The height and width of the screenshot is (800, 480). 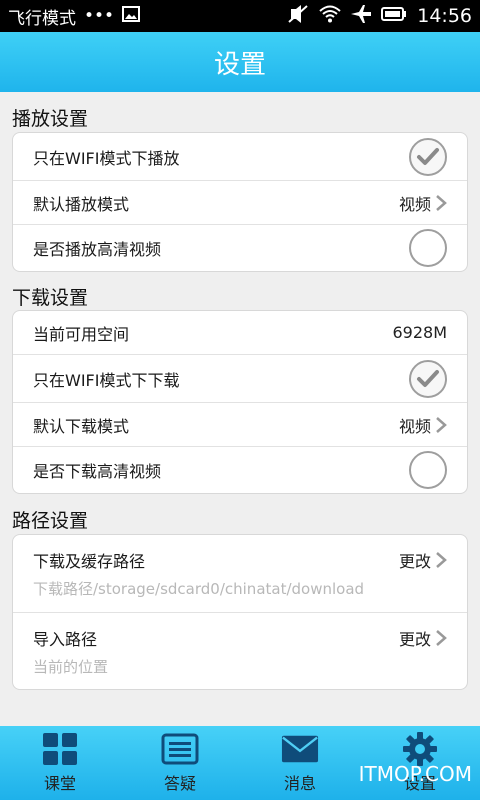 What do you see at coordinates (65, 639) in the screenshot?
I see `import-path-label: 导入路径` at bounding box center [65, 639].